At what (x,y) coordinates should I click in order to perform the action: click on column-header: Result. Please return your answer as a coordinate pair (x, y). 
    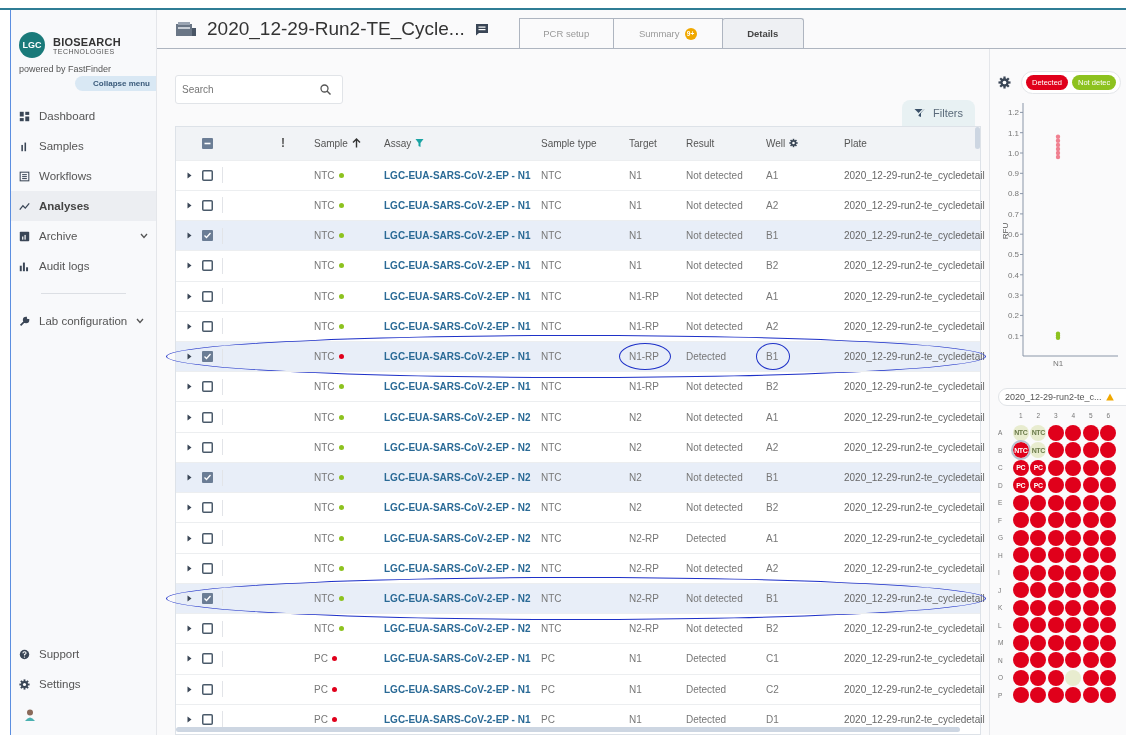
    Looking at the image, I should click on (726, 143).